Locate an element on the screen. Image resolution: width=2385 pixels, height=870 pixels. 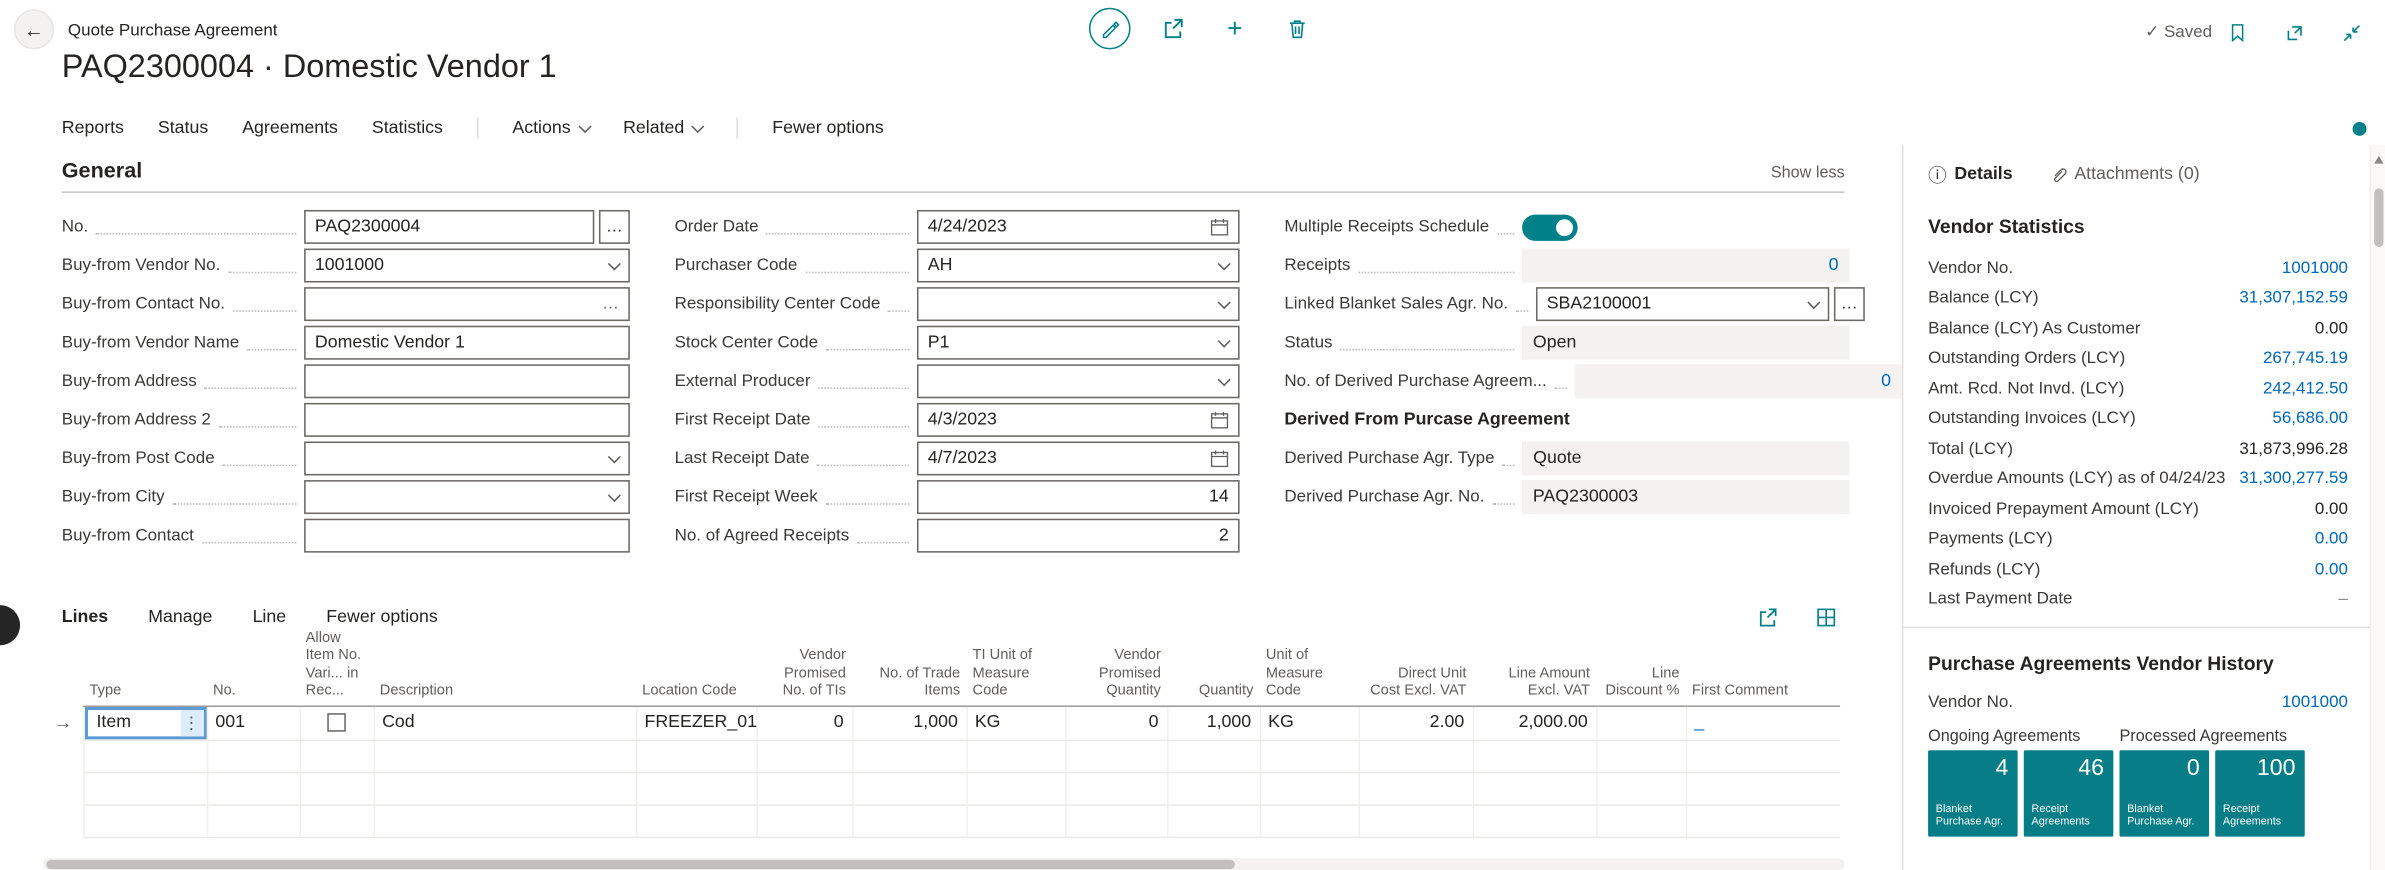
buy-from-address-2-input is located at coordinates (467, 419).